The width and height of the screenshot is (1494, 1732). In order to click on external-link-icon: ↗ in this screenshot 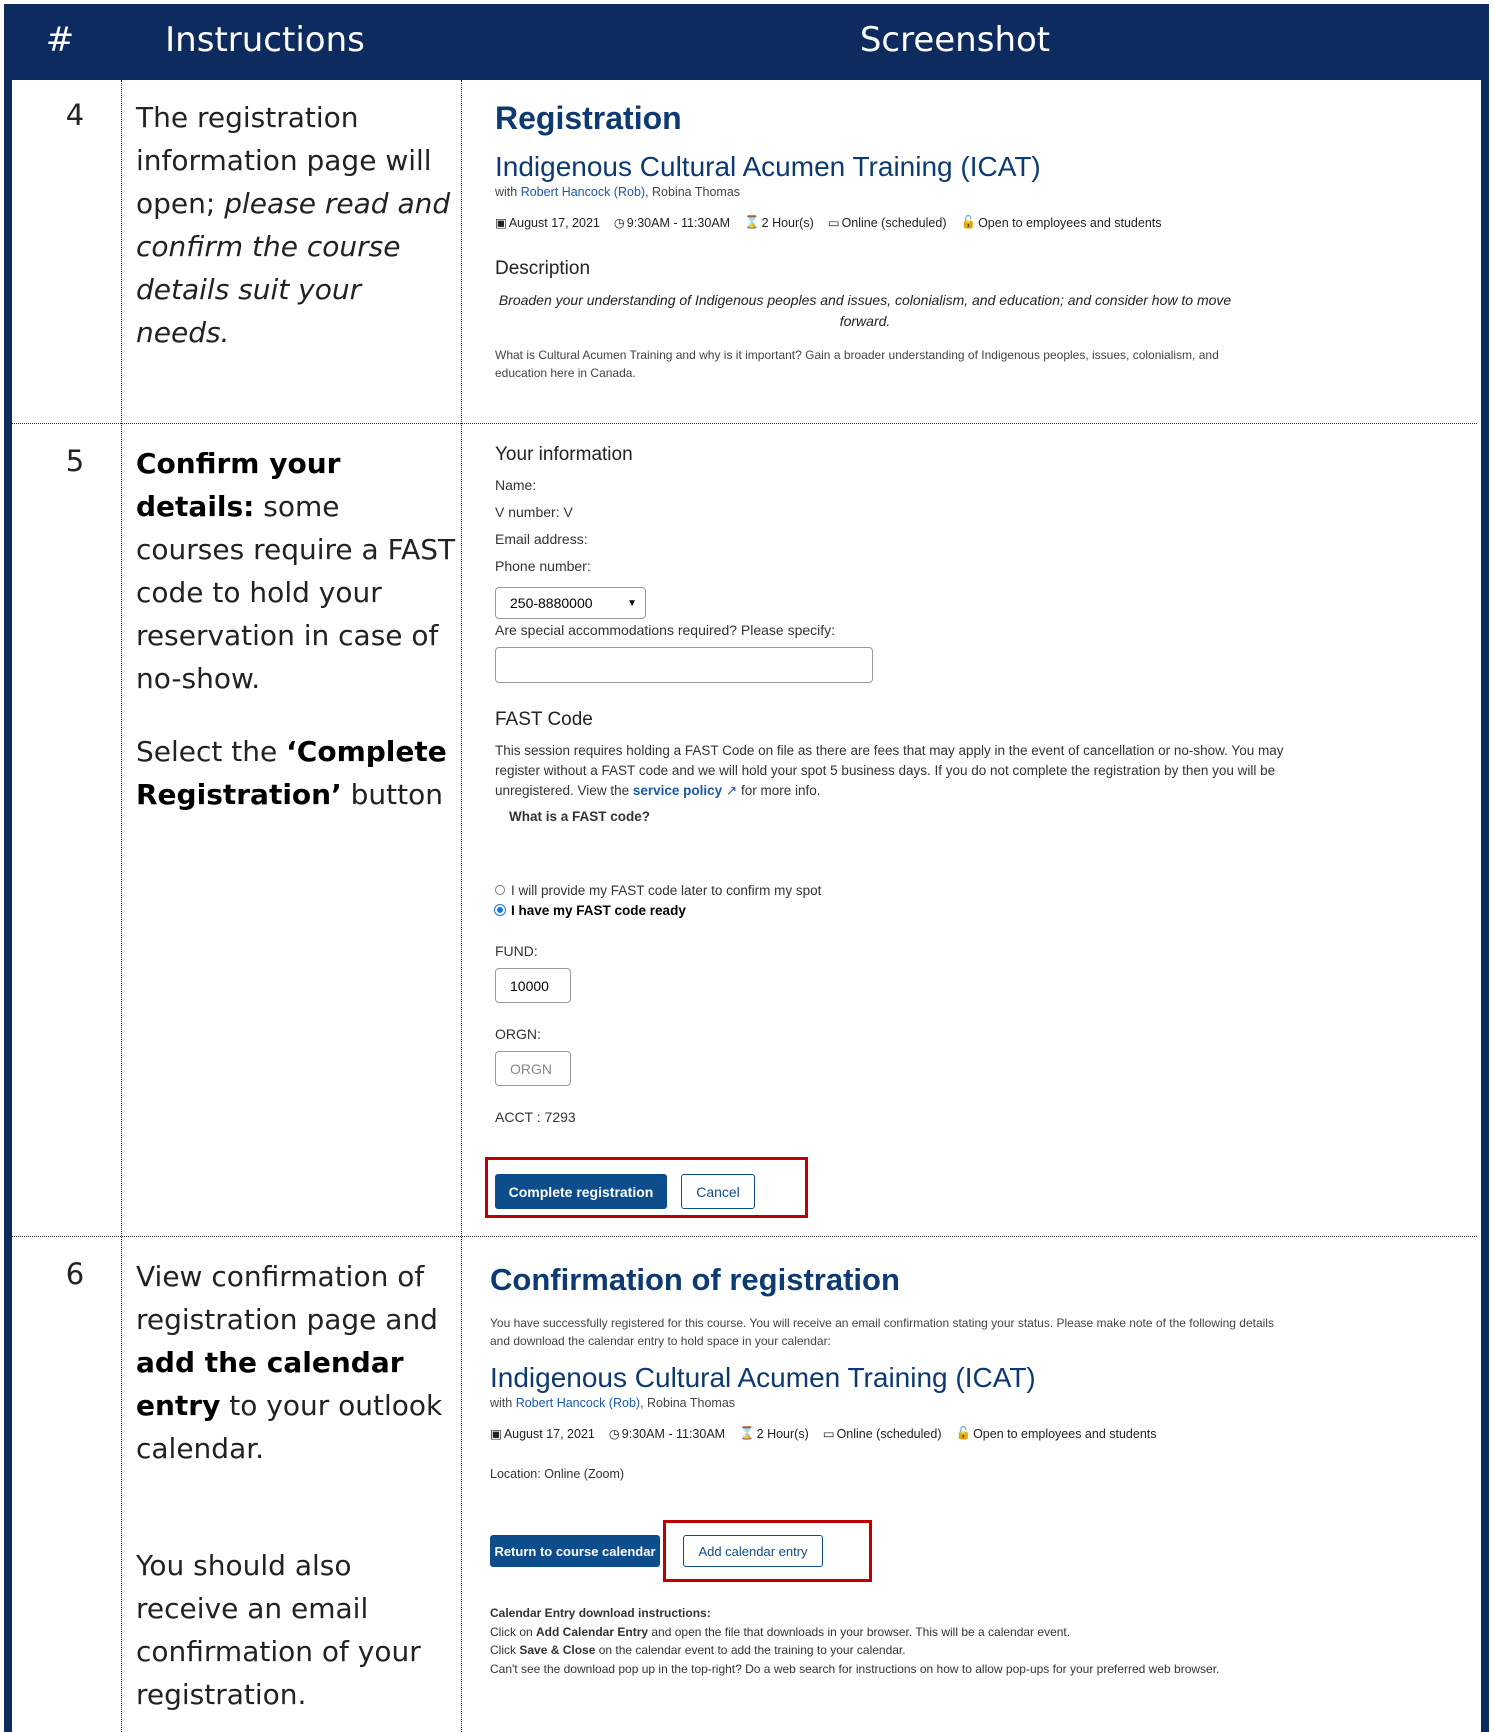, I will do `click(731, 790)`.